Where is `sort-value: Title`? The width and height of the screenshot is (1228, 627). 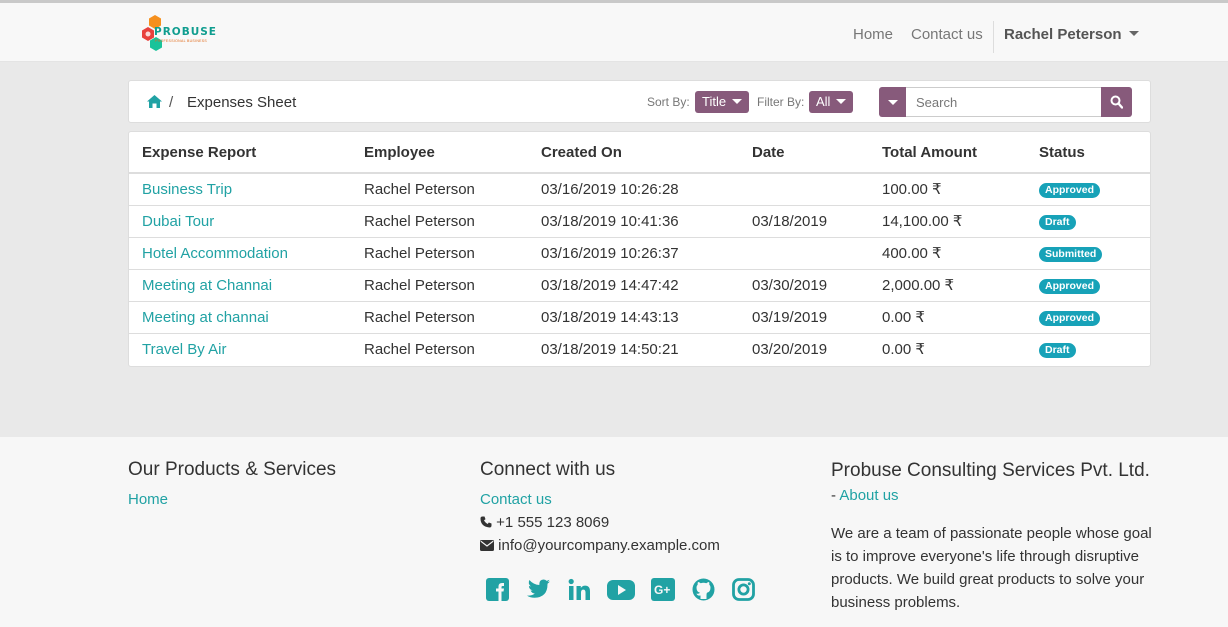 sort-value: Title is located at coordinates (714, 101).